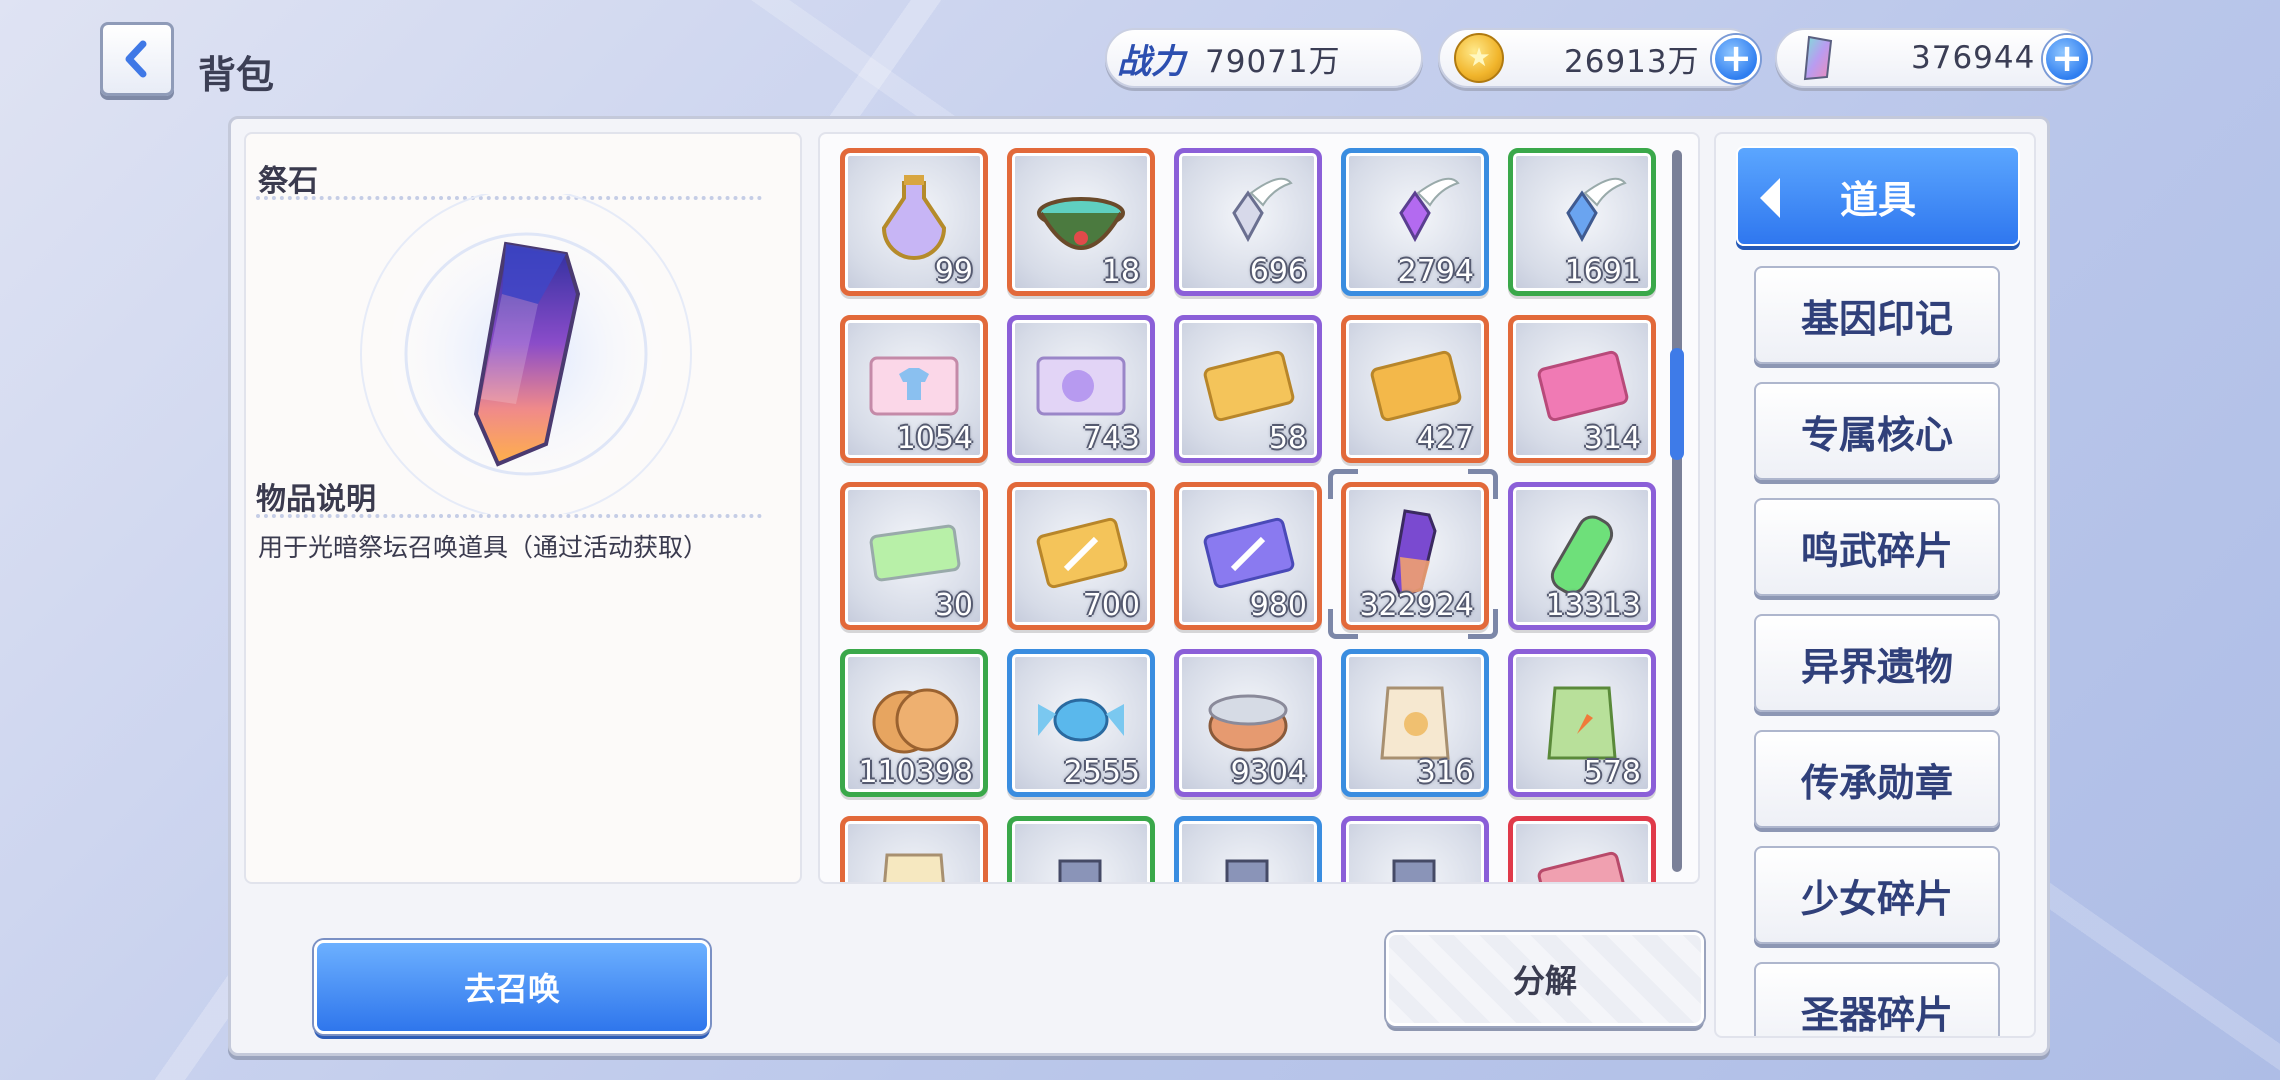  I want to click on add-gold-button: +, so click(1736, 59).